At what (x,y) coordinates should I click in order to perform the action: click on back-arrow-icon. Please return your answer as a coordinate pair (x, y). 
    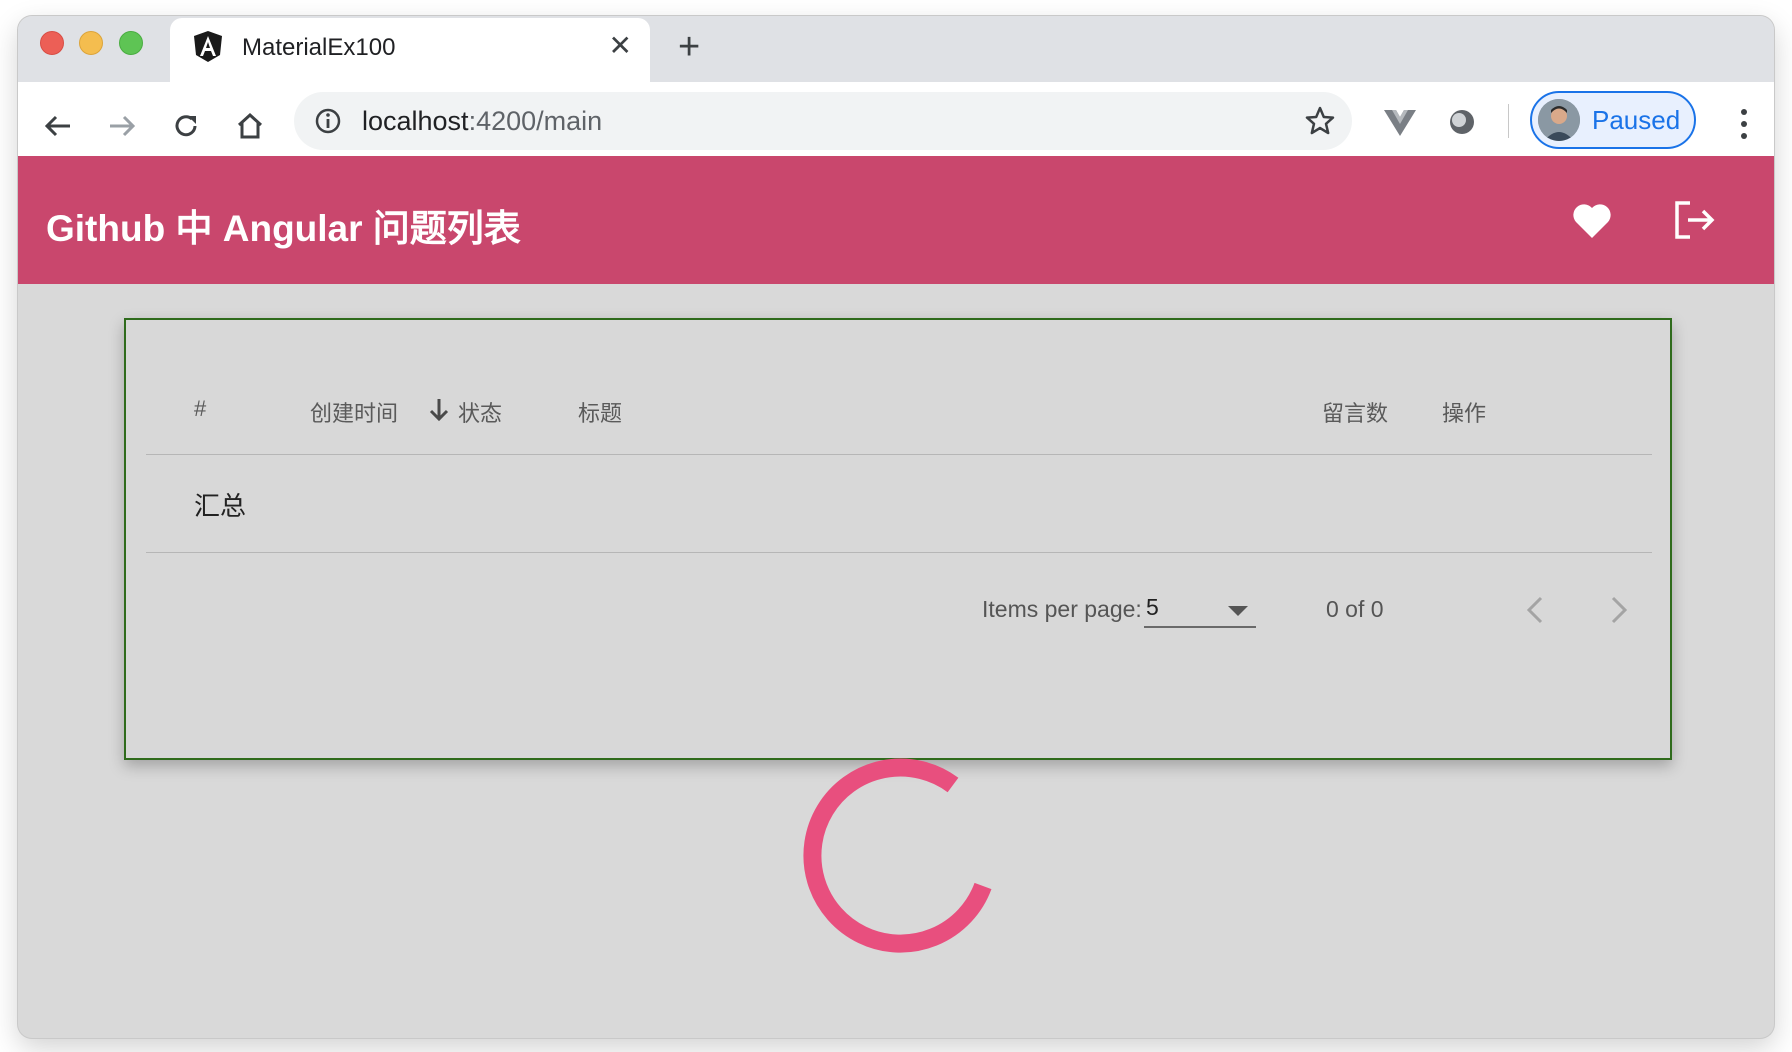
    Looking at the image, I should click on (57, 126).